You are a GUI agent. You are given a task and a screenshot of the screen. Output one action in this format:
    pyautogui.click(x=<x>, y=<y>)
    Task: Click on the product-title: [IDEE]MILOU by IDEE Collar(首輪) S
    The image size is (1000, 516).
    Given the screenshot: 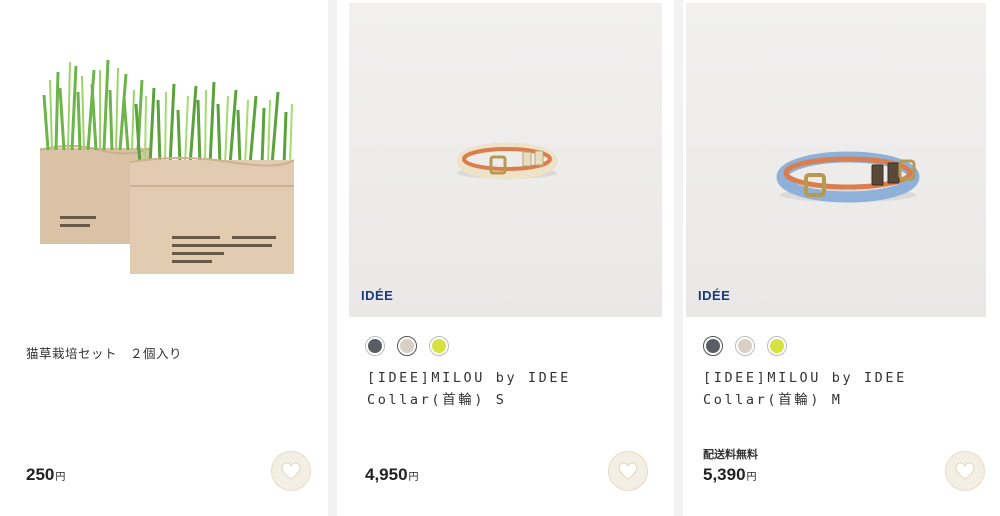 What is the action you would take?
    pyautogui.click(x=512, y=389)
    